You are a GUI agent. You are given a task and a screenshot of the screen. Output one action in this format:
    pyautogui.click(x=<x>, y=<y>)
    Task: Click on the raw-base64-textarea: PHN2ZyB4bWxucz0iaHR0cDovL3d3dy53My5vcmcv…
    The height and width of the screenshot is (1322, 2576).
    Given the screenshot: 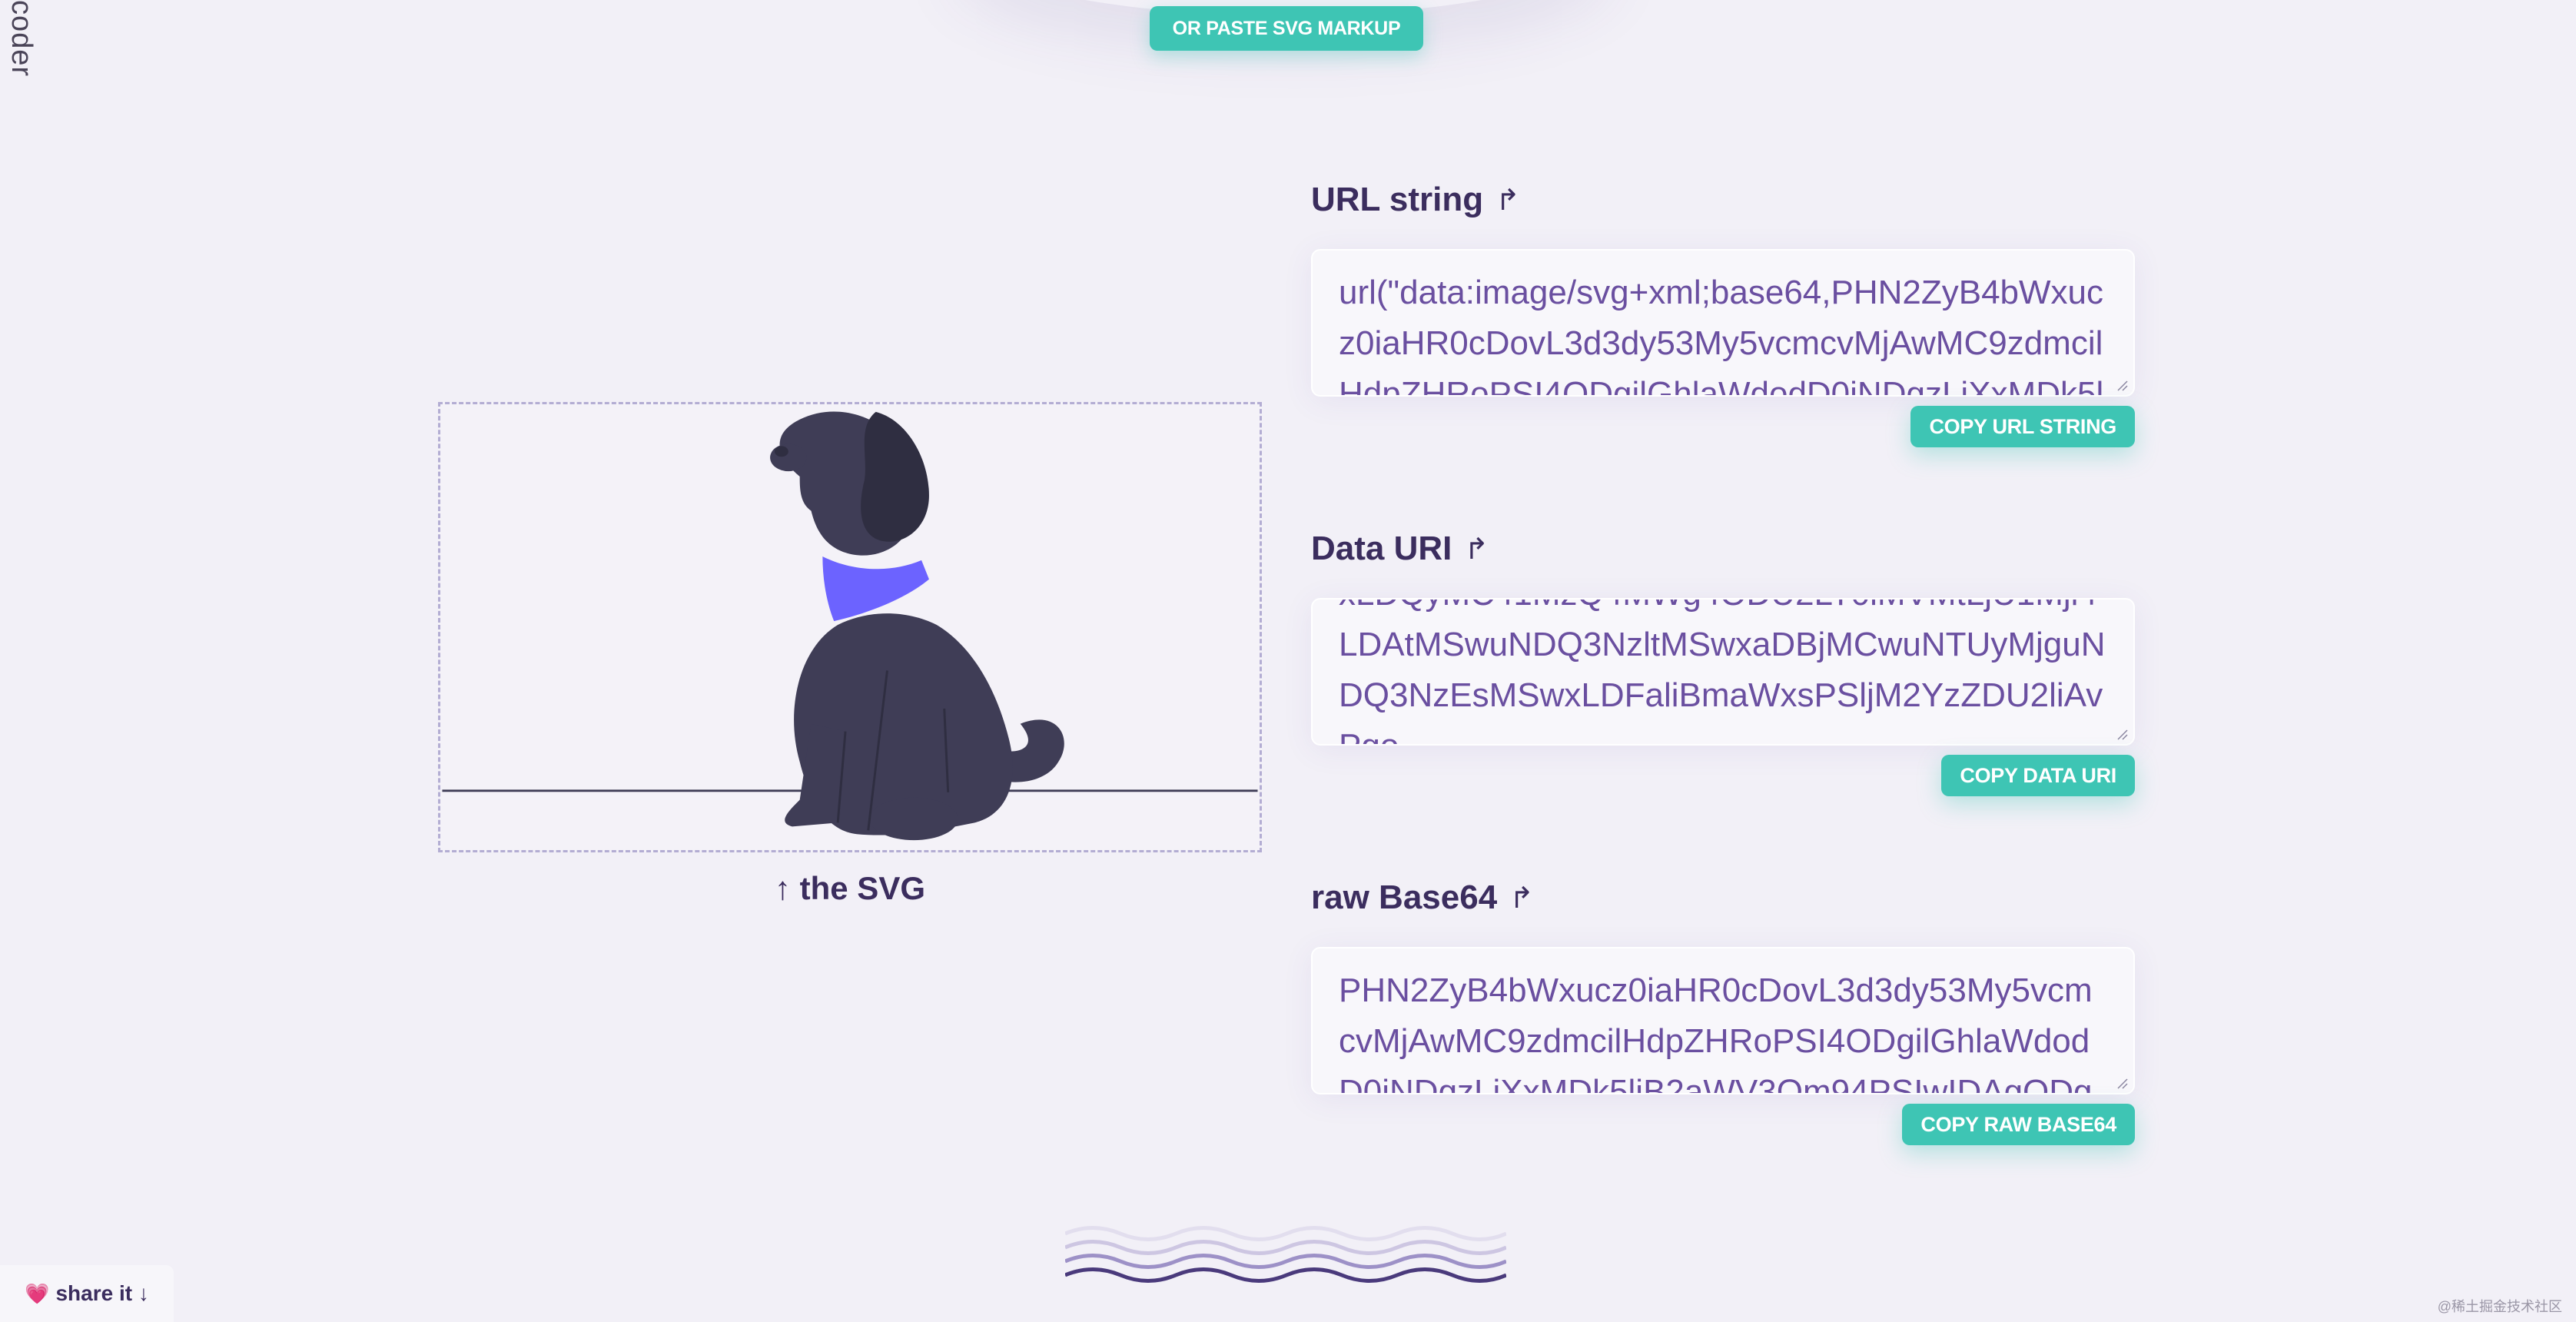 What is the action you would take?
    pyautogui.click(x=1723, y=1021)
    